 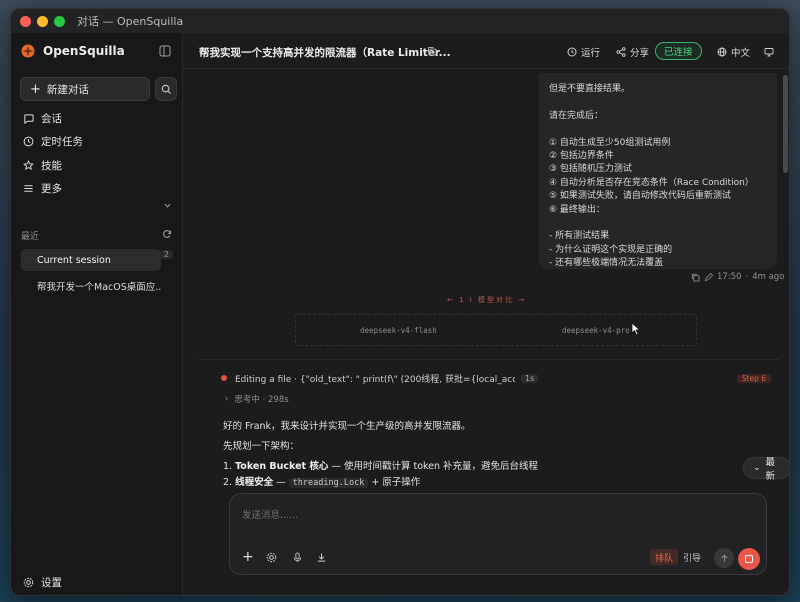 What do you see at coordinates (757, 468) in the screenshot?
I see `chevron-down-icon: ⌄` at bounding box center [757, 468].